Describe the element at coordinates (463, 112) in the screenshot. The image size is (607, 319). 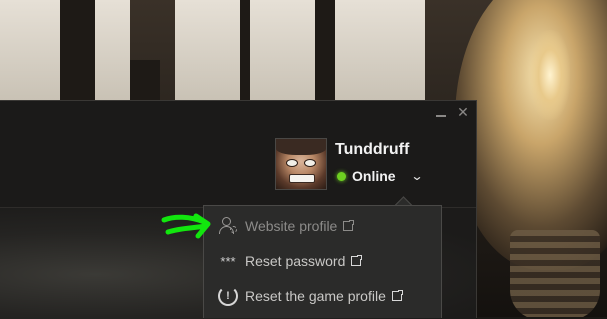
I see `close-icon: ✕` at that location.